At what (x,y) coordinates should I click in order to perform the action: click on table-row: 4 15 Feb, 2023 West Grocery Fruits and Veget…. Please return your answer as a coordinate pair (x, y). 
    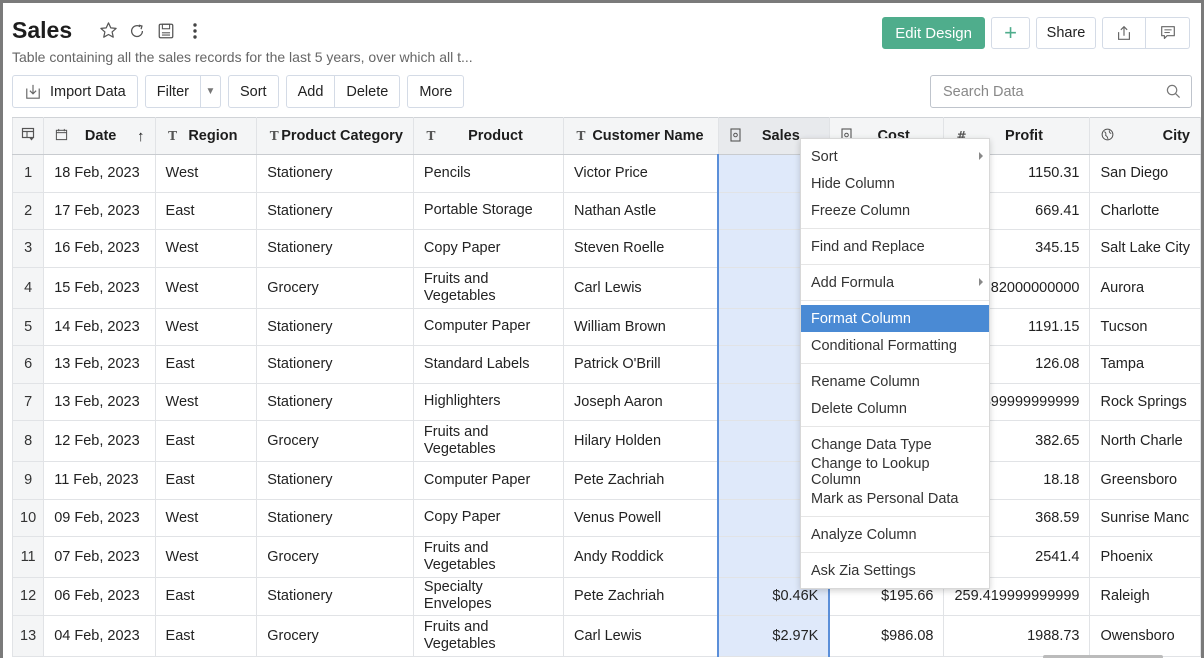
    Looking at the image, I should click on (606, 287).